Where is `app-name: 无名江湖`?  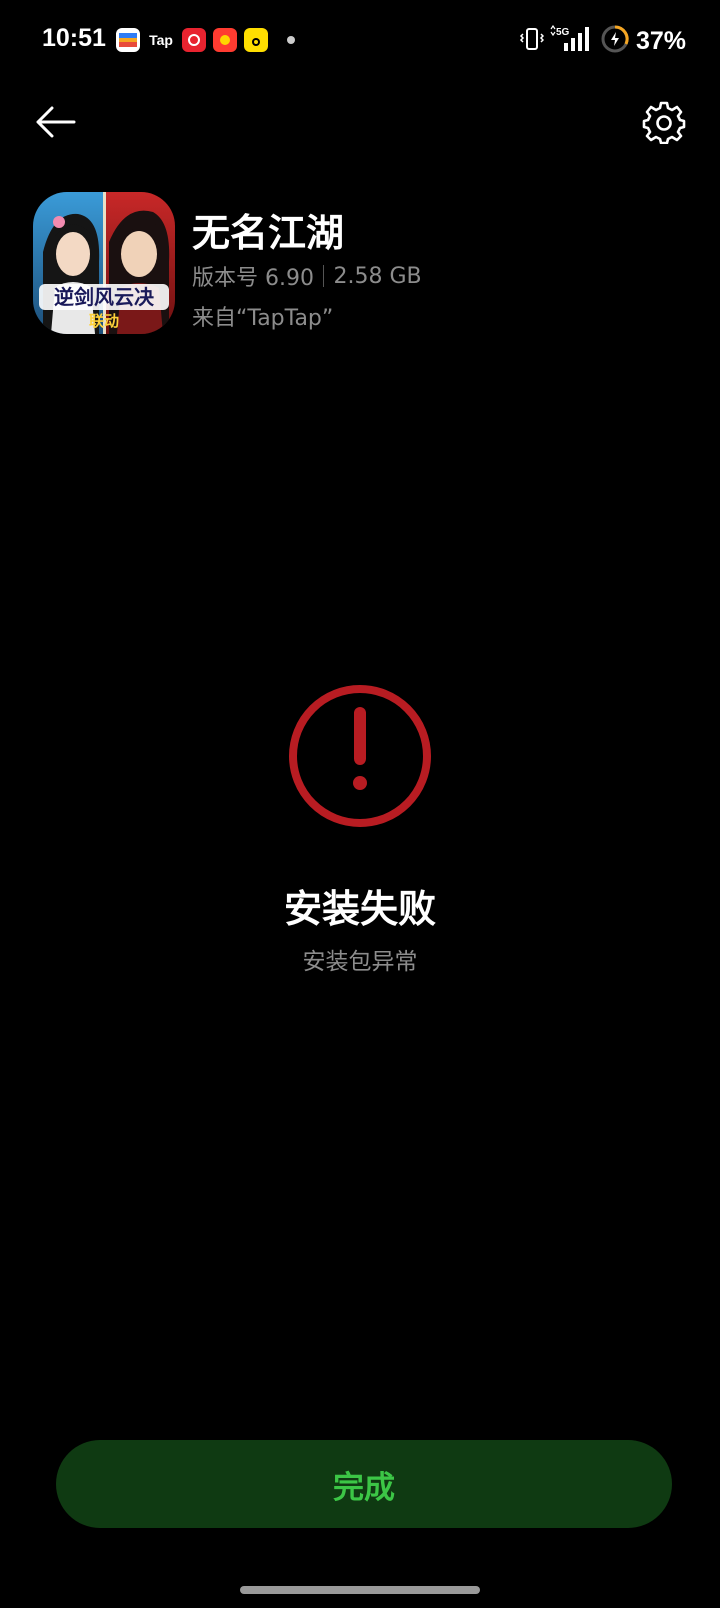
app-name: 无名江湖 is located at coordinates (268, 233).